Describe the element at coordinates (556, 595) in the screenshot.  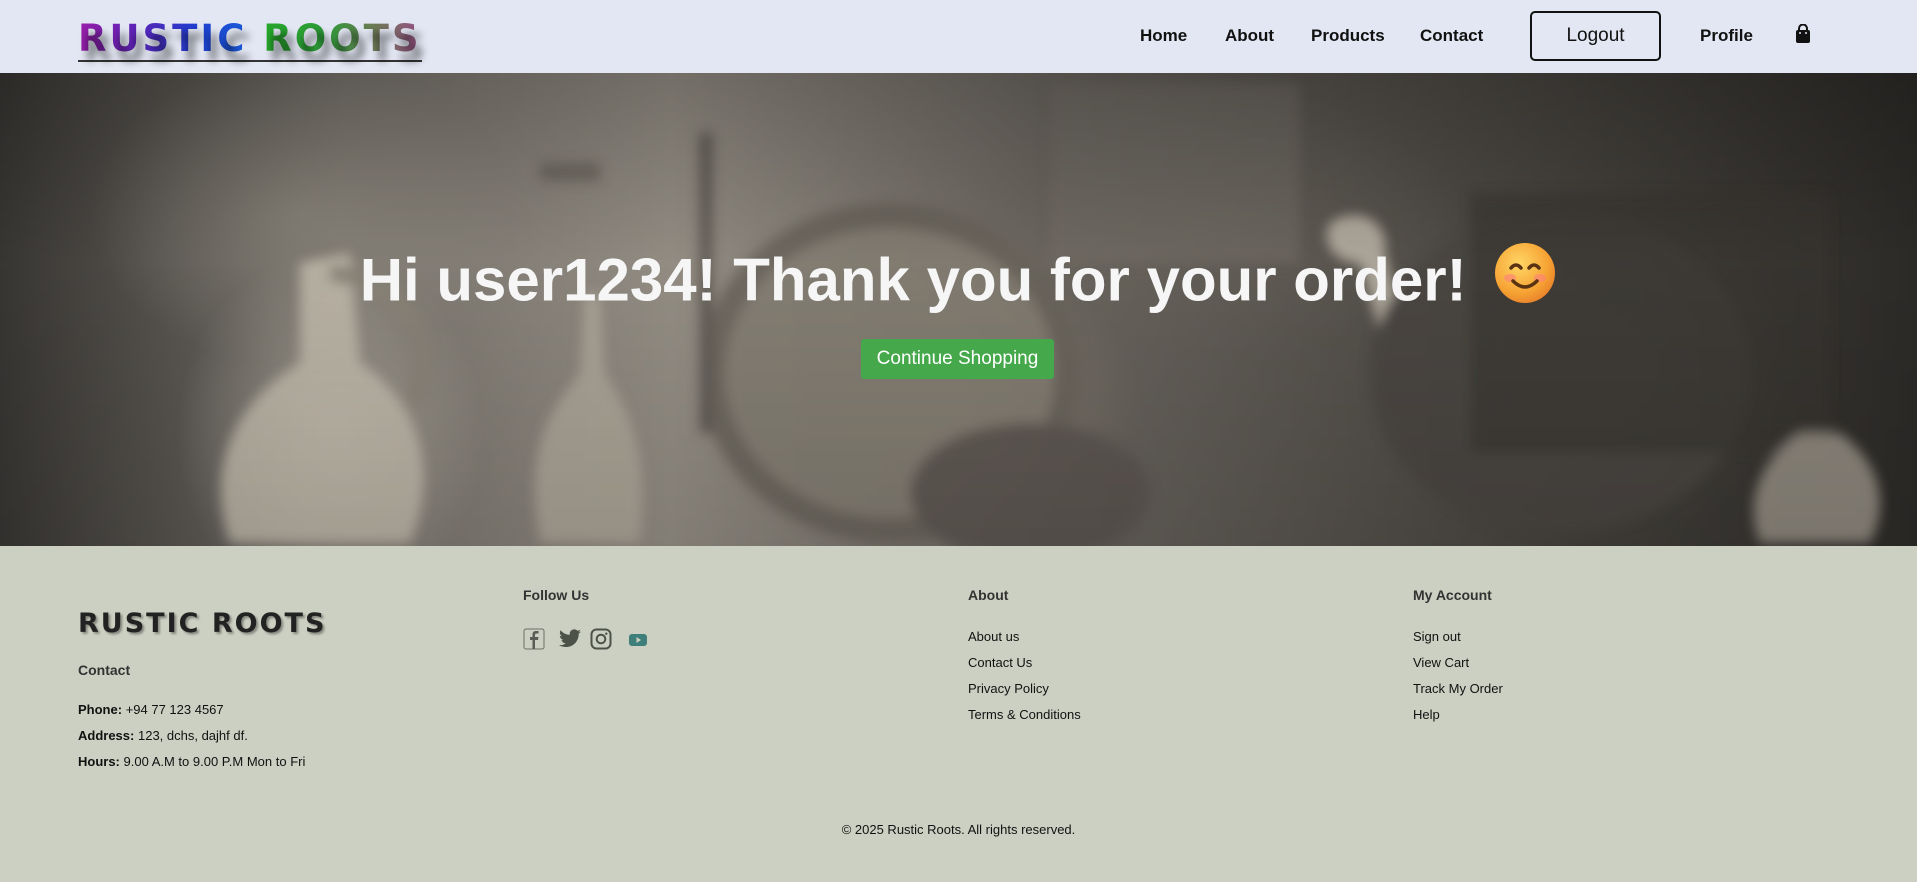
I see `footer-follow-heading: Follow Us` at that location.